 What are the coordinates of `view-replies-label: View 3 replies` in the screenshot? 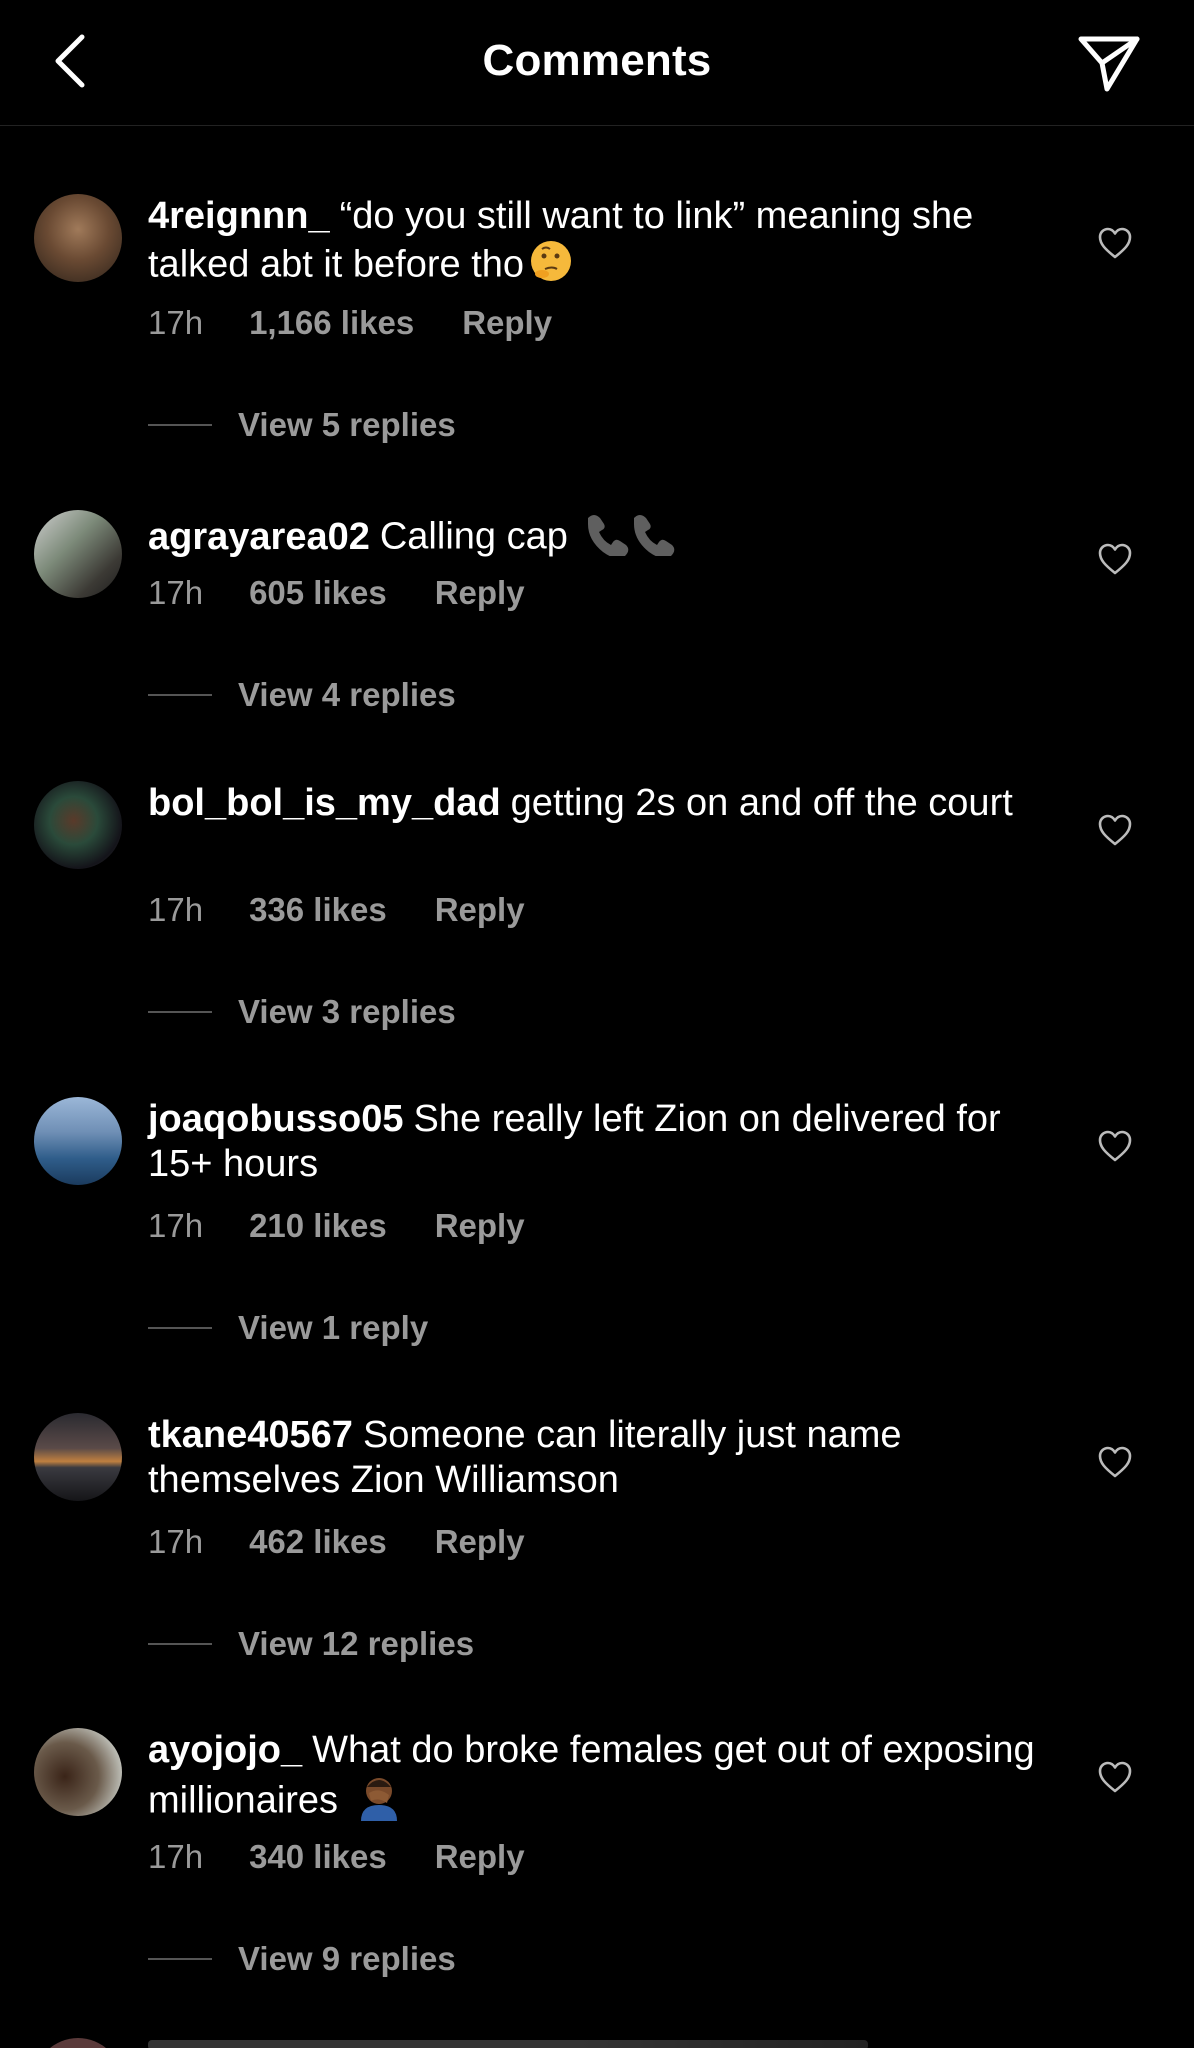 It's located at (347, 1011).